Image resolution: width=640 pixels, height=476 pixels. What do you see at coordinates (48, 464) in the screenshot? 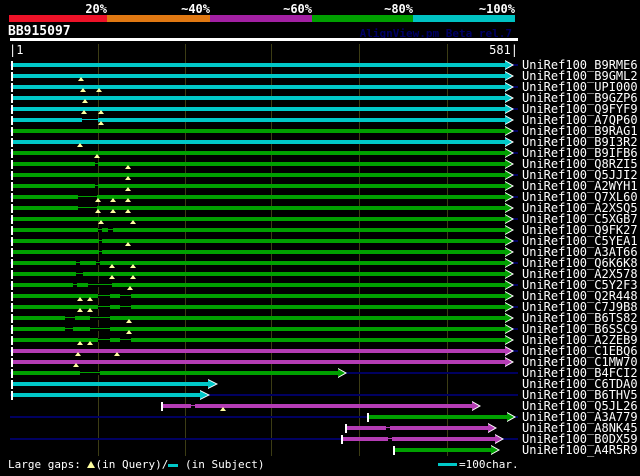
I see `legend-prefix: Large gaps:` at bounding box center [48, 464].